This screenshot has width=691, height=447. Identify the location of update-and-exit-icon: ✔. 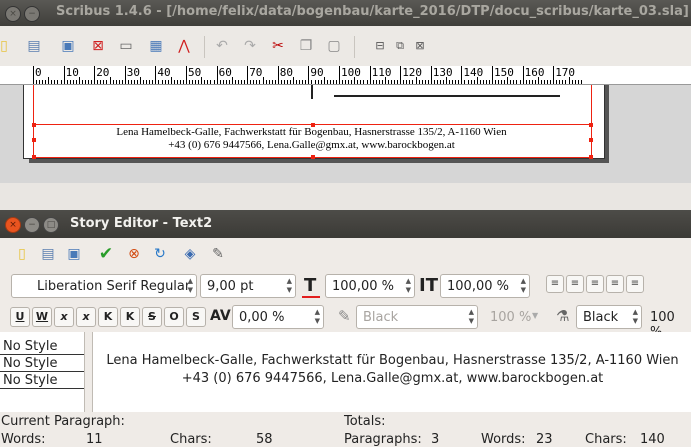
(106, 254).